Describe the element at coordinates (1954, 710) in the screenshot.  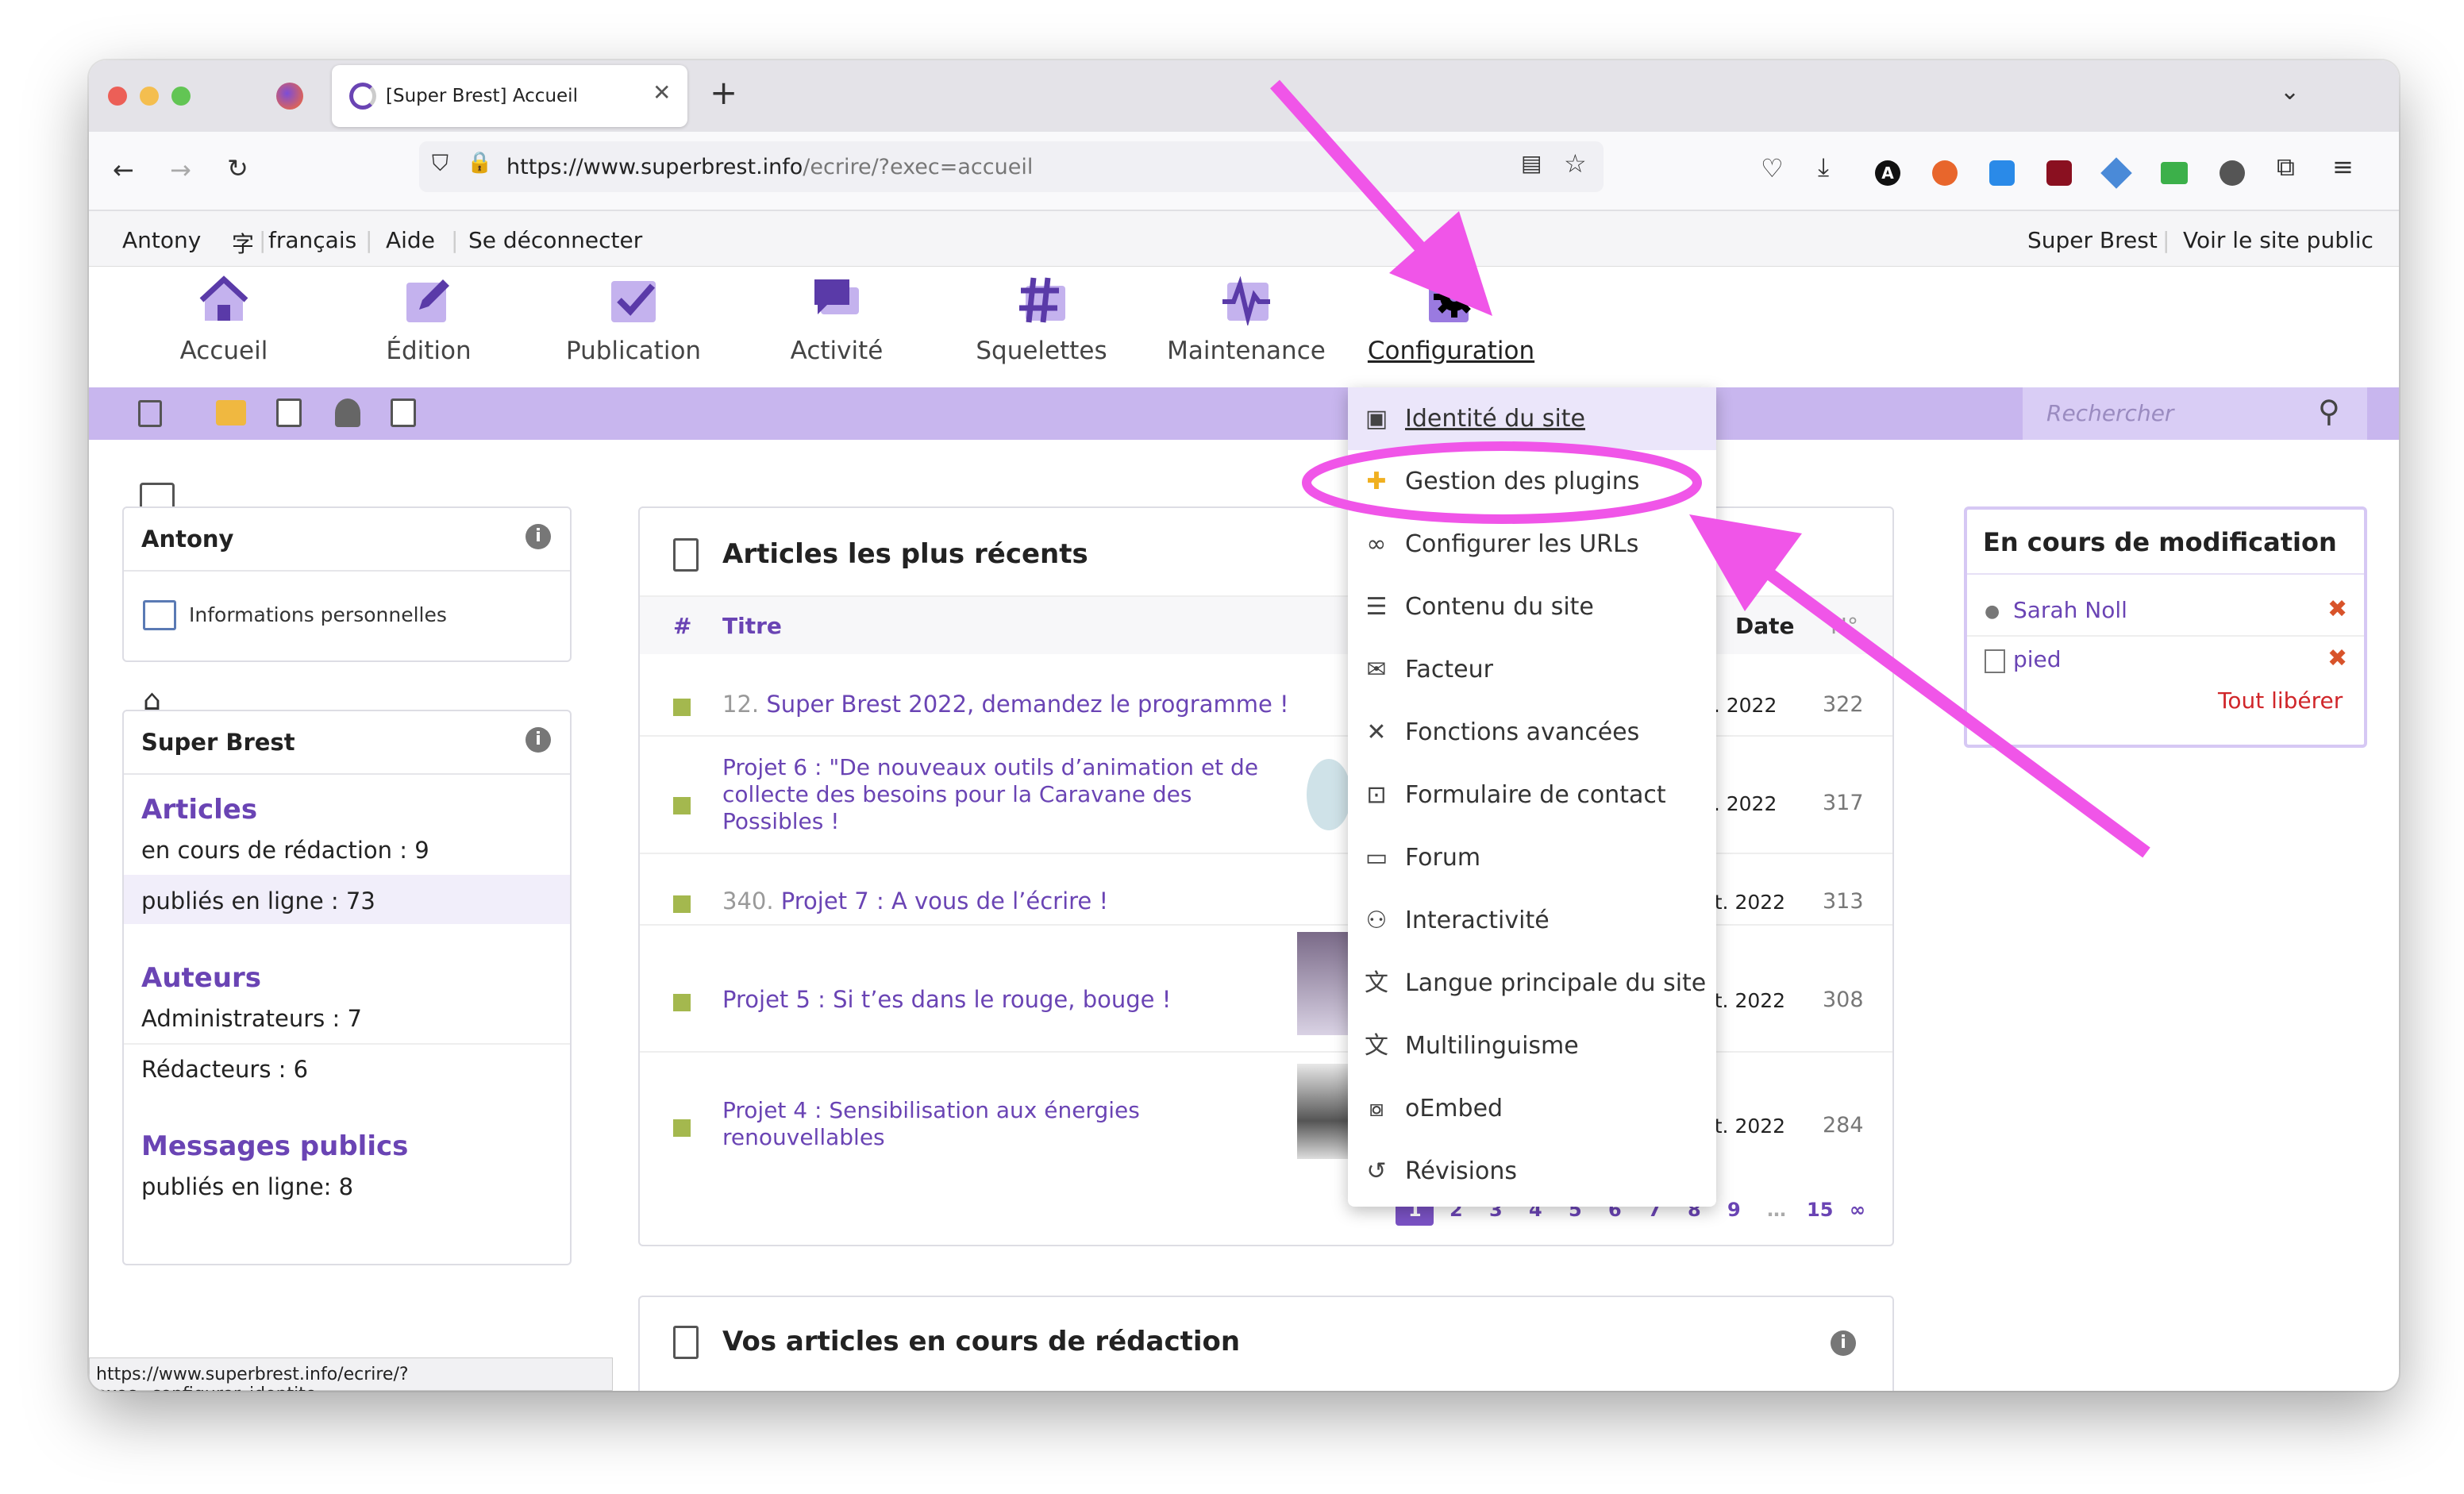
I see `annotation-arrow-right` at that location.